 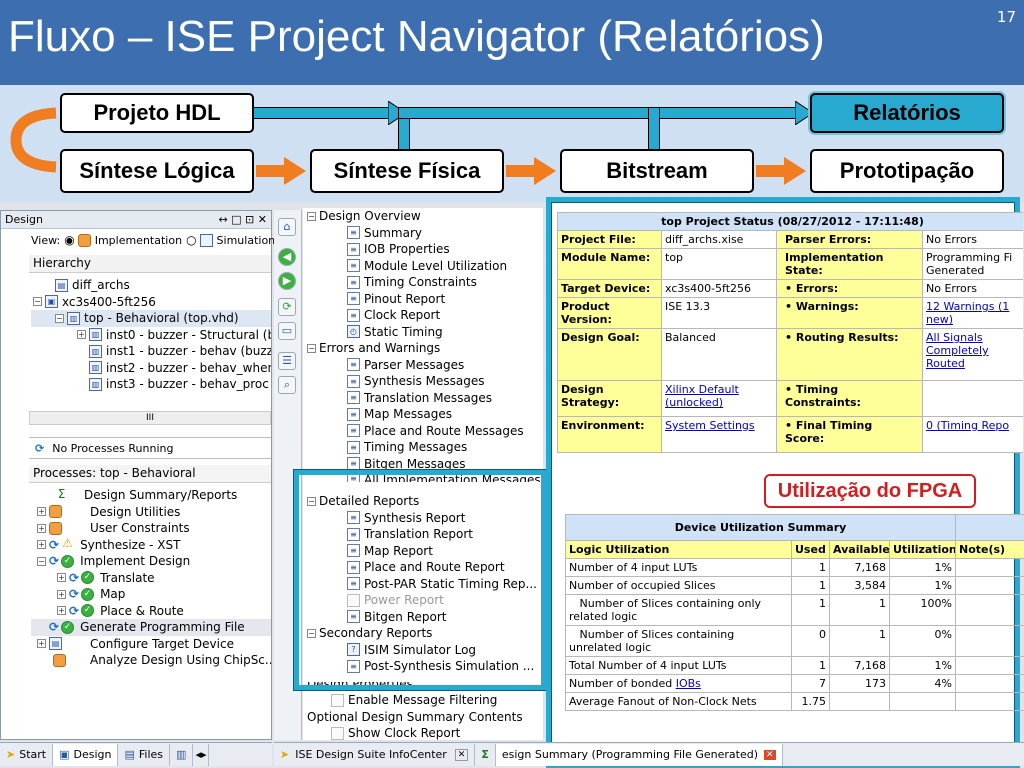 What do you see at coordinates (69, 240) in the screenshot?
I see `radio-implementation: ◉` at bounding box center [69, 240].